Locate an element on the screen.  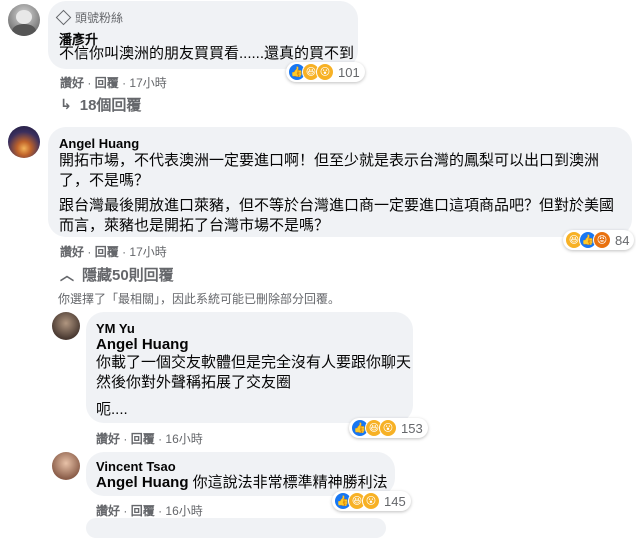
toggle-label: 18個回覆 is located at coordinates (110, 105).